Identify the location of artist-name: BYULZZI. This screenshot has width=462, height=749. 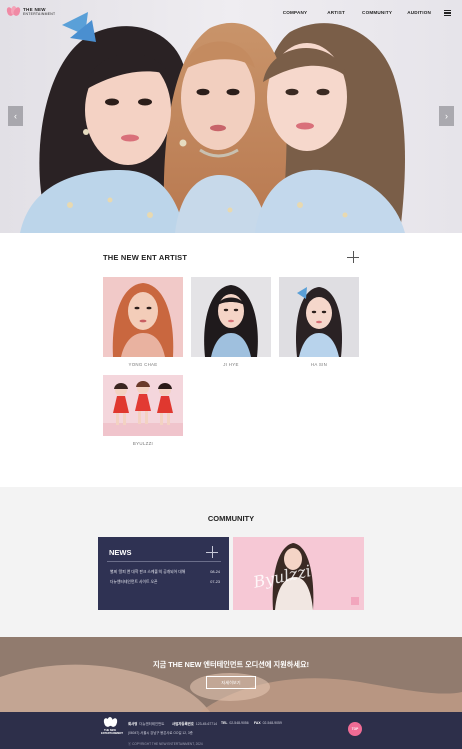
(143, 443).